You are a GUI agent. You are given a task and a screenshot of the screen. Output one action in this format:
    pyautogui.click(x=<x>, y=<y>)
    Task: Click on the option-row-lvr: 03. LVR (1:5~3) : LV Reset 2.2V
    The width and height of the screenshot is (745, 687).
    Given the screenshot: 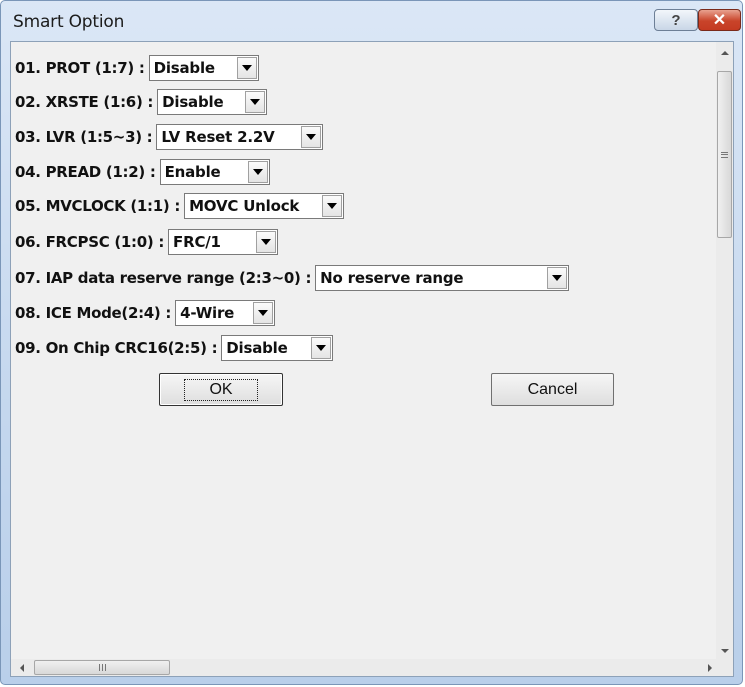 What is the action you would take?
    pyautogui.click(x=169, y=137)
    